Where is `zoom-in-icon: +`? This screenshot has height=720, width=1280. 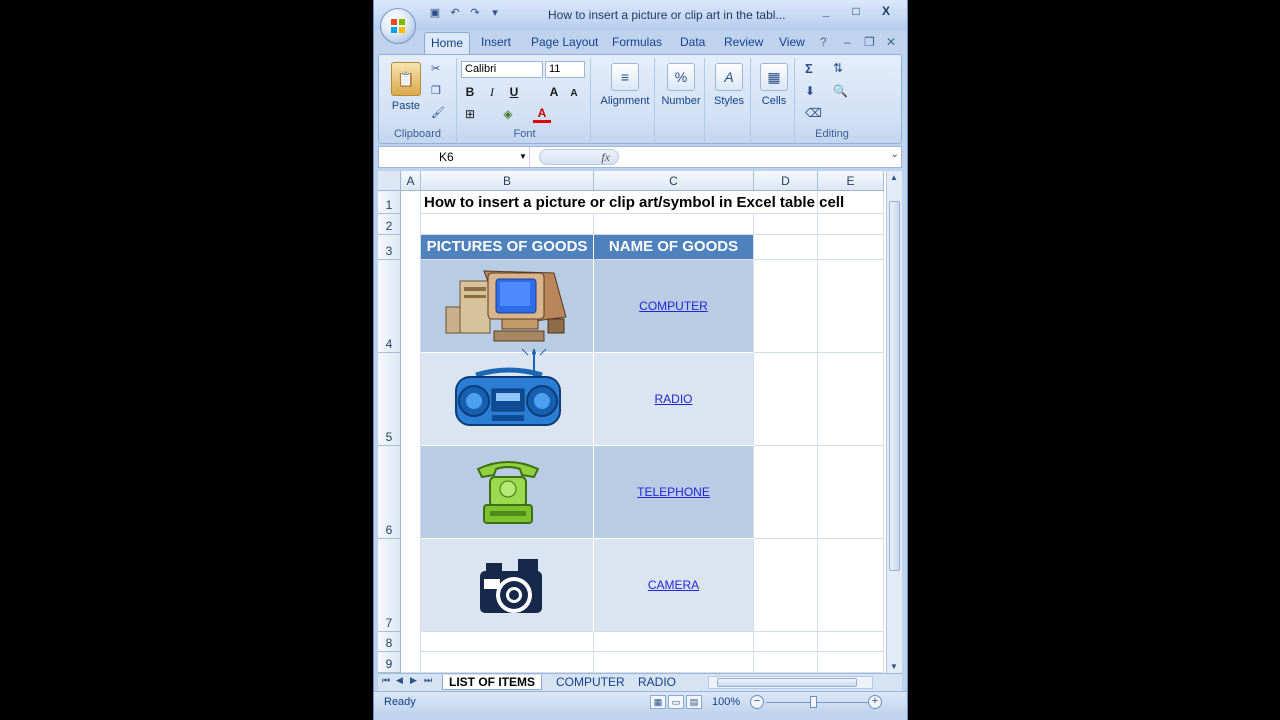
zoom-in-icon: + is located at coordinates (875, 702).